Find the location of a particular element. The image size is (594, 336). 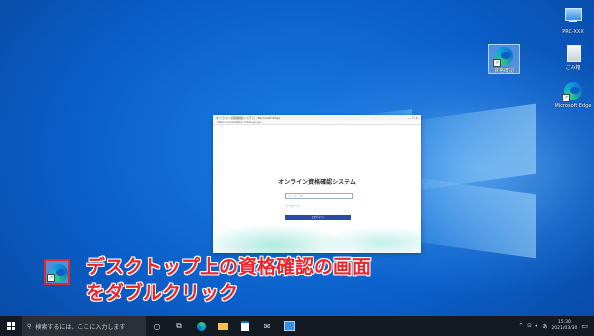

desktop-icon-label: Microsoft Edge is located at coordinates (573, 106).